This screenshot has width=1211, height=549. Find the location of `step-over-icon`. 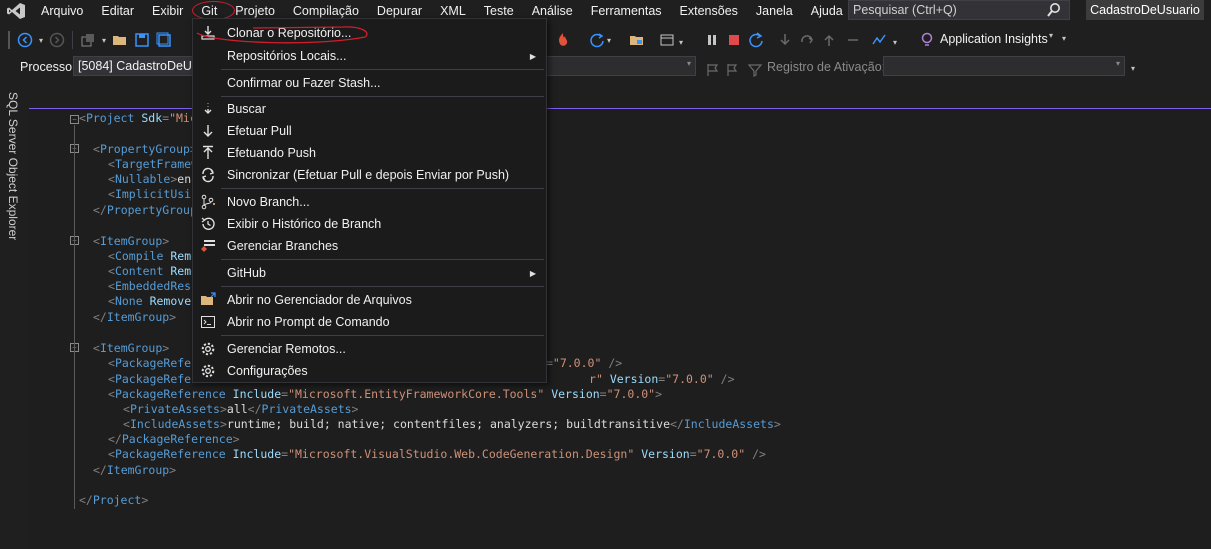

step-over-icon is located at coordinates (807, 40).